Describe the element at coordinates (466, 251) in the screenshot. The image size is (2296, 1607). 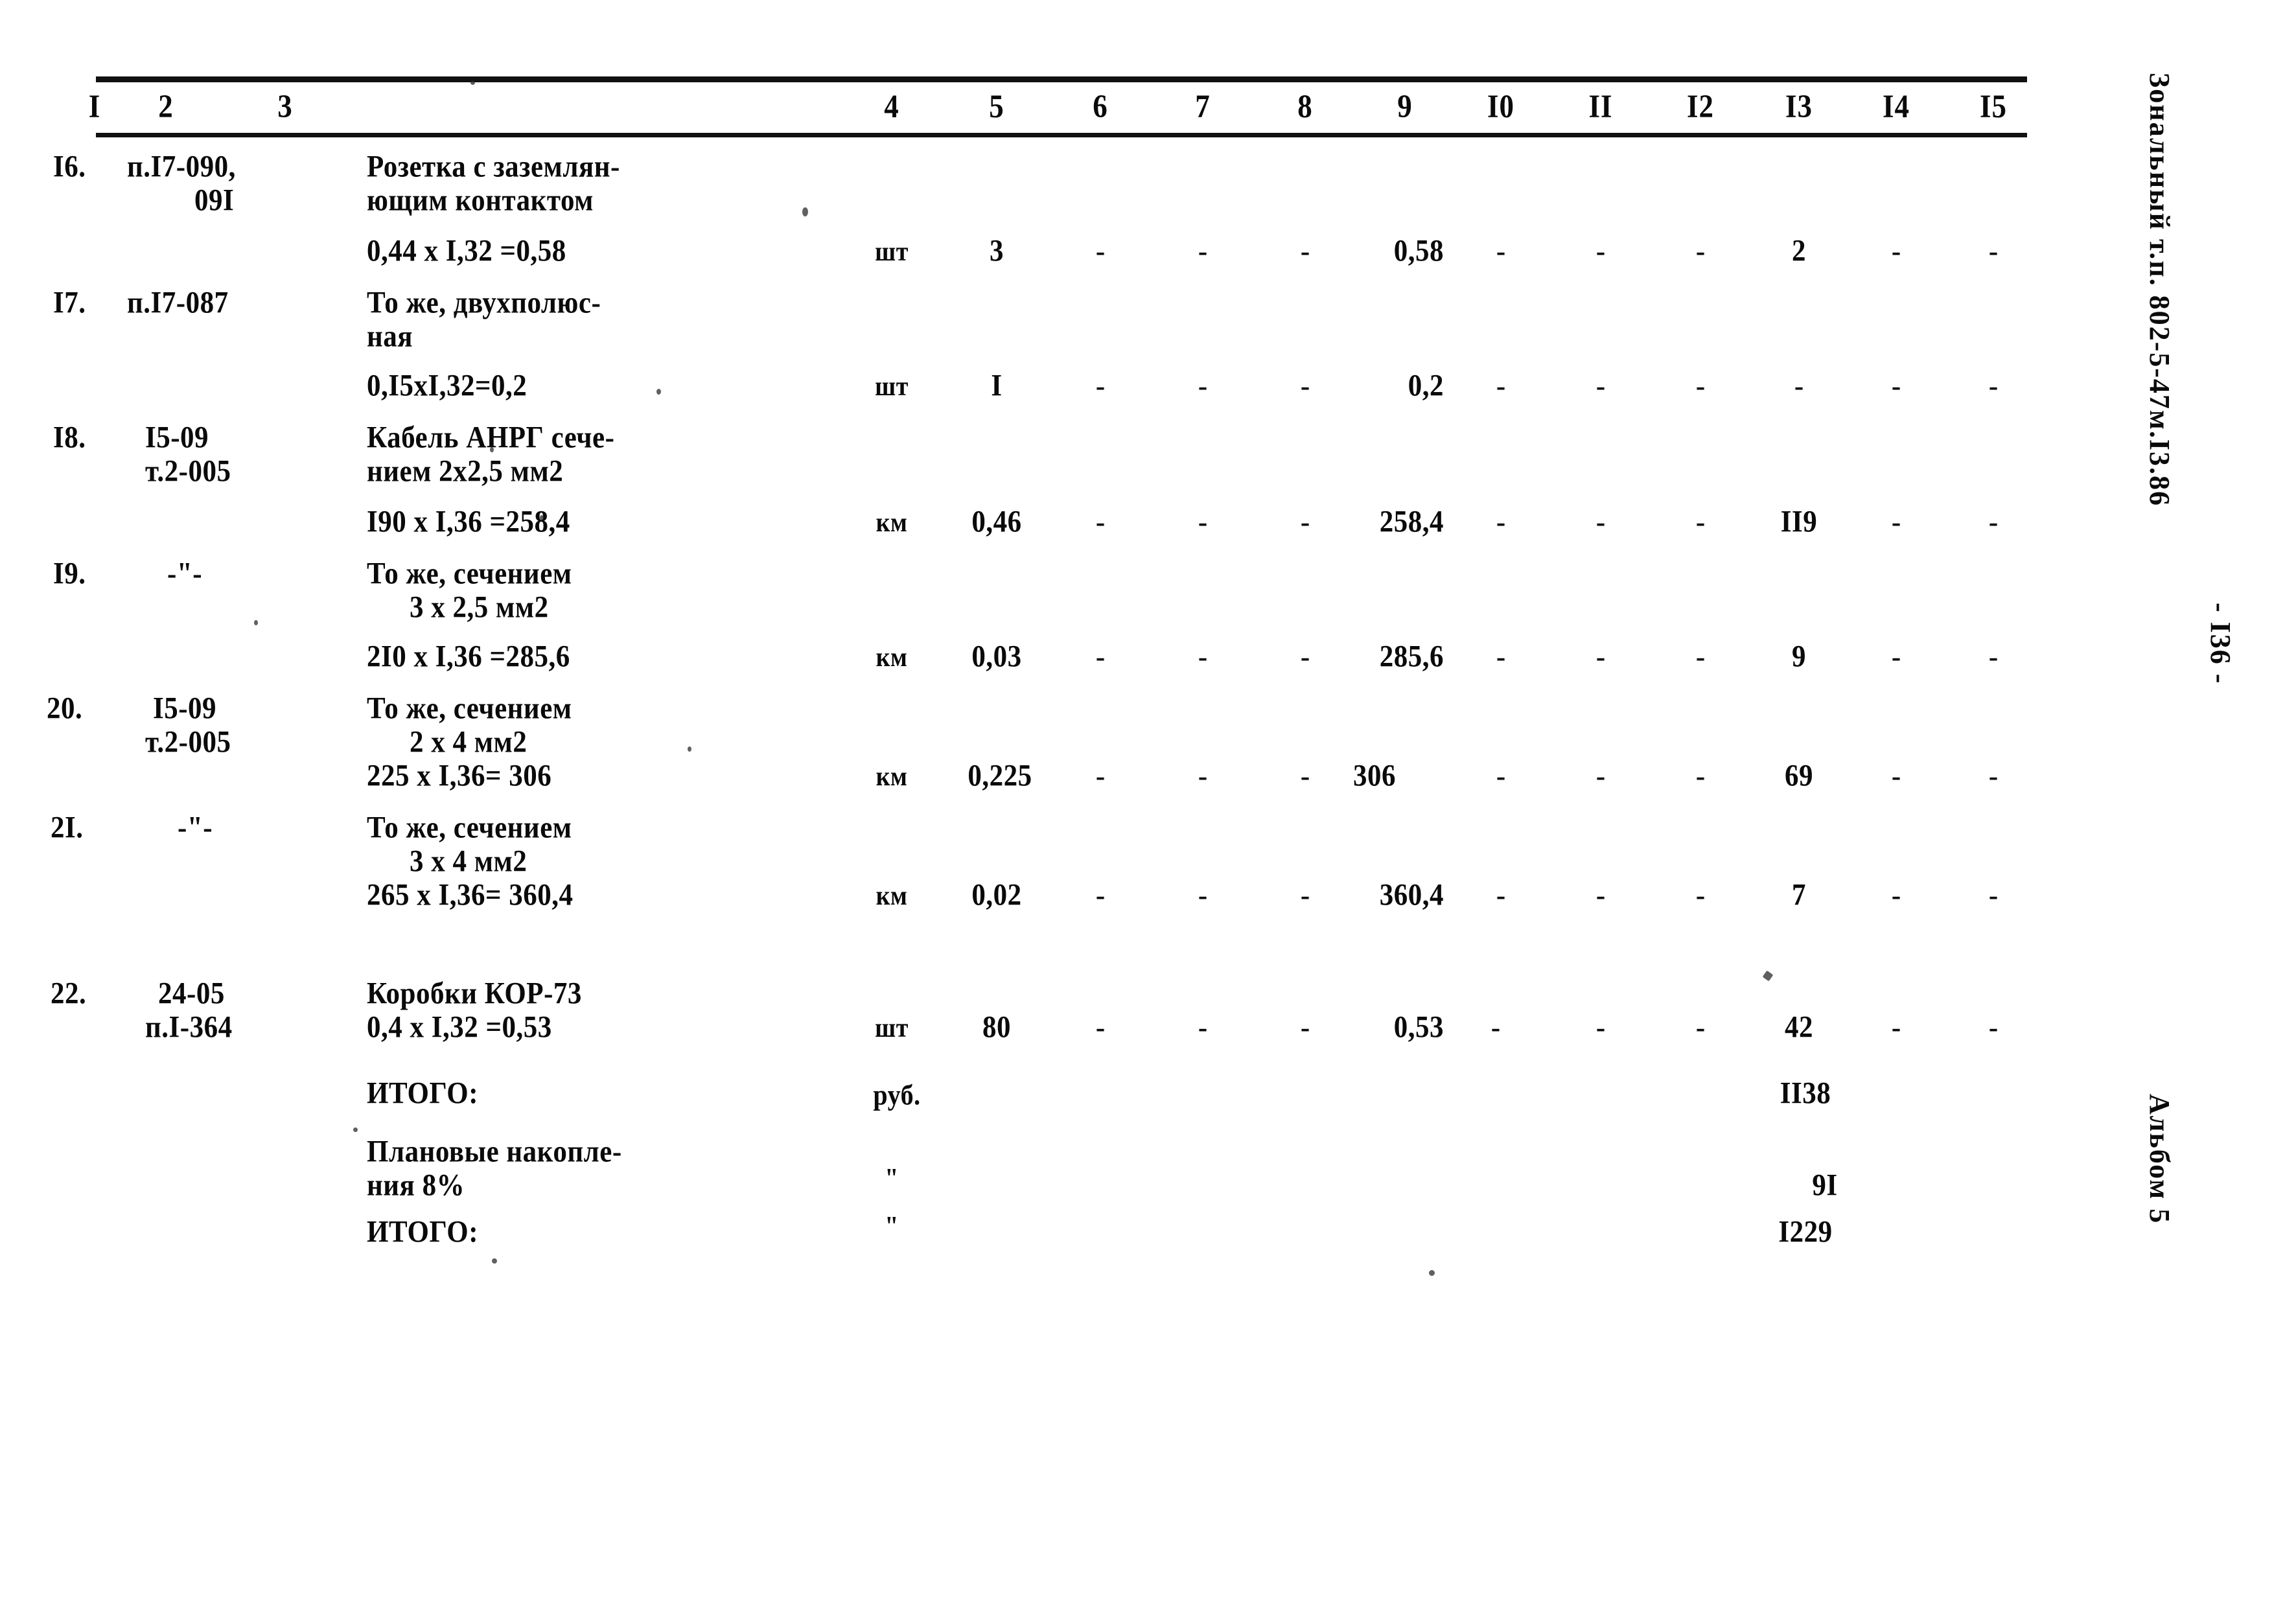
I see `table-row: 0,44 x I,32 =0,58` at that location.